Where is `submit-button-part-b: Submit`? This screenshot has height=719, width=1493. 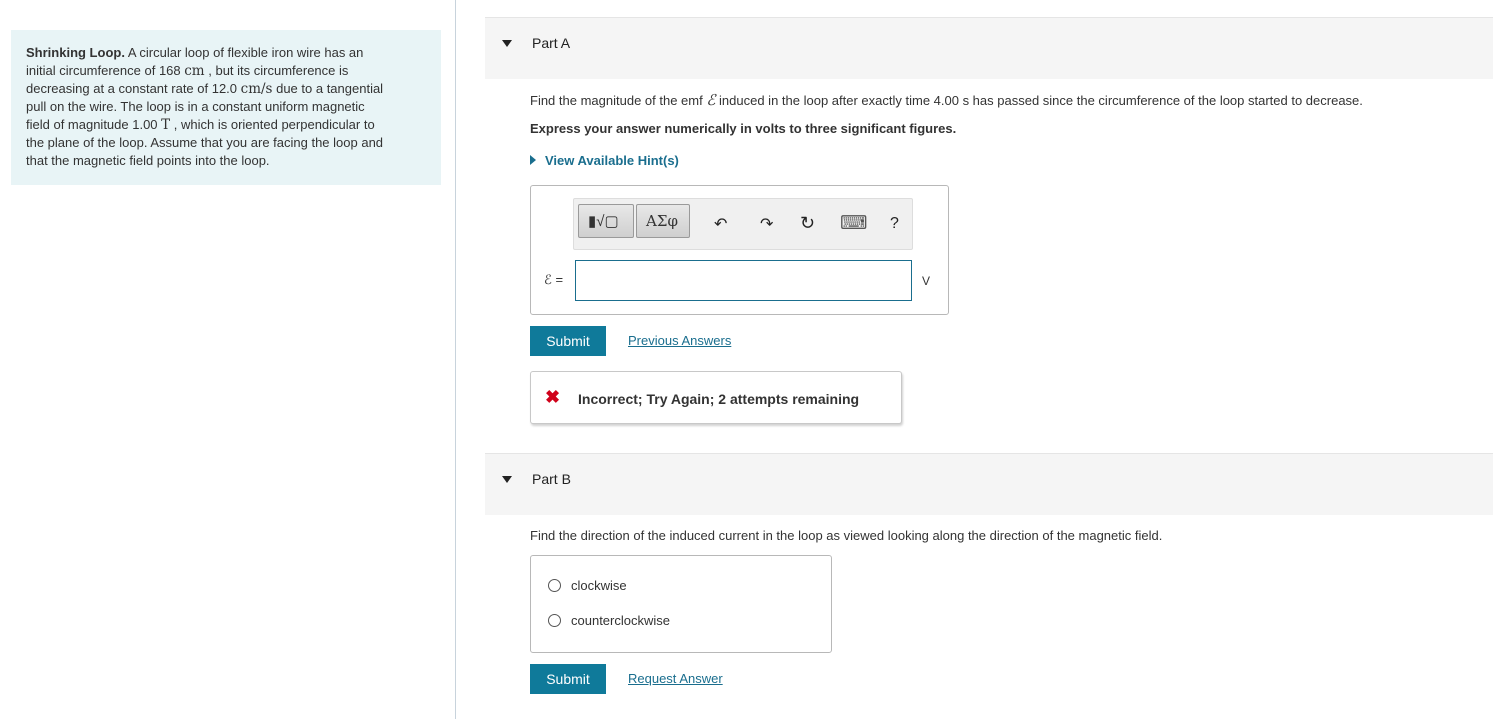 submit-button-part-b: Submit is located at coordinates (568, 679).